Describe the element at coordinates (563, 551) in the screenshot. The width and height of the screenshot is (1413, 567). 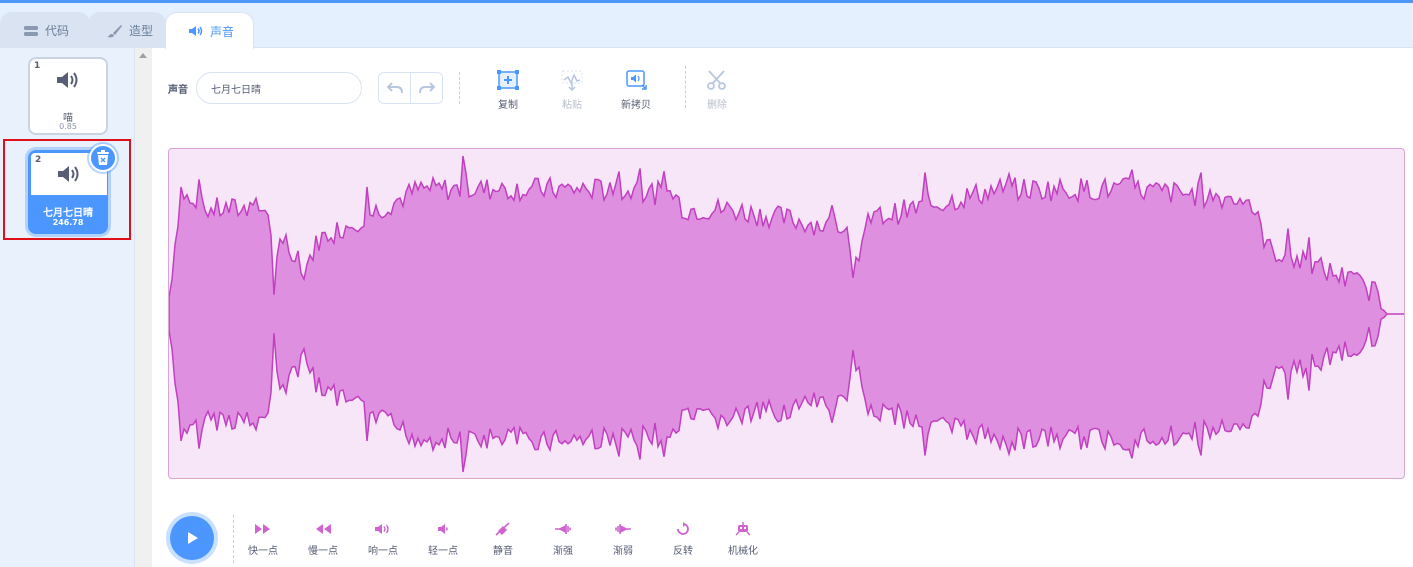
I see `effect-label: 渐强` at that location.